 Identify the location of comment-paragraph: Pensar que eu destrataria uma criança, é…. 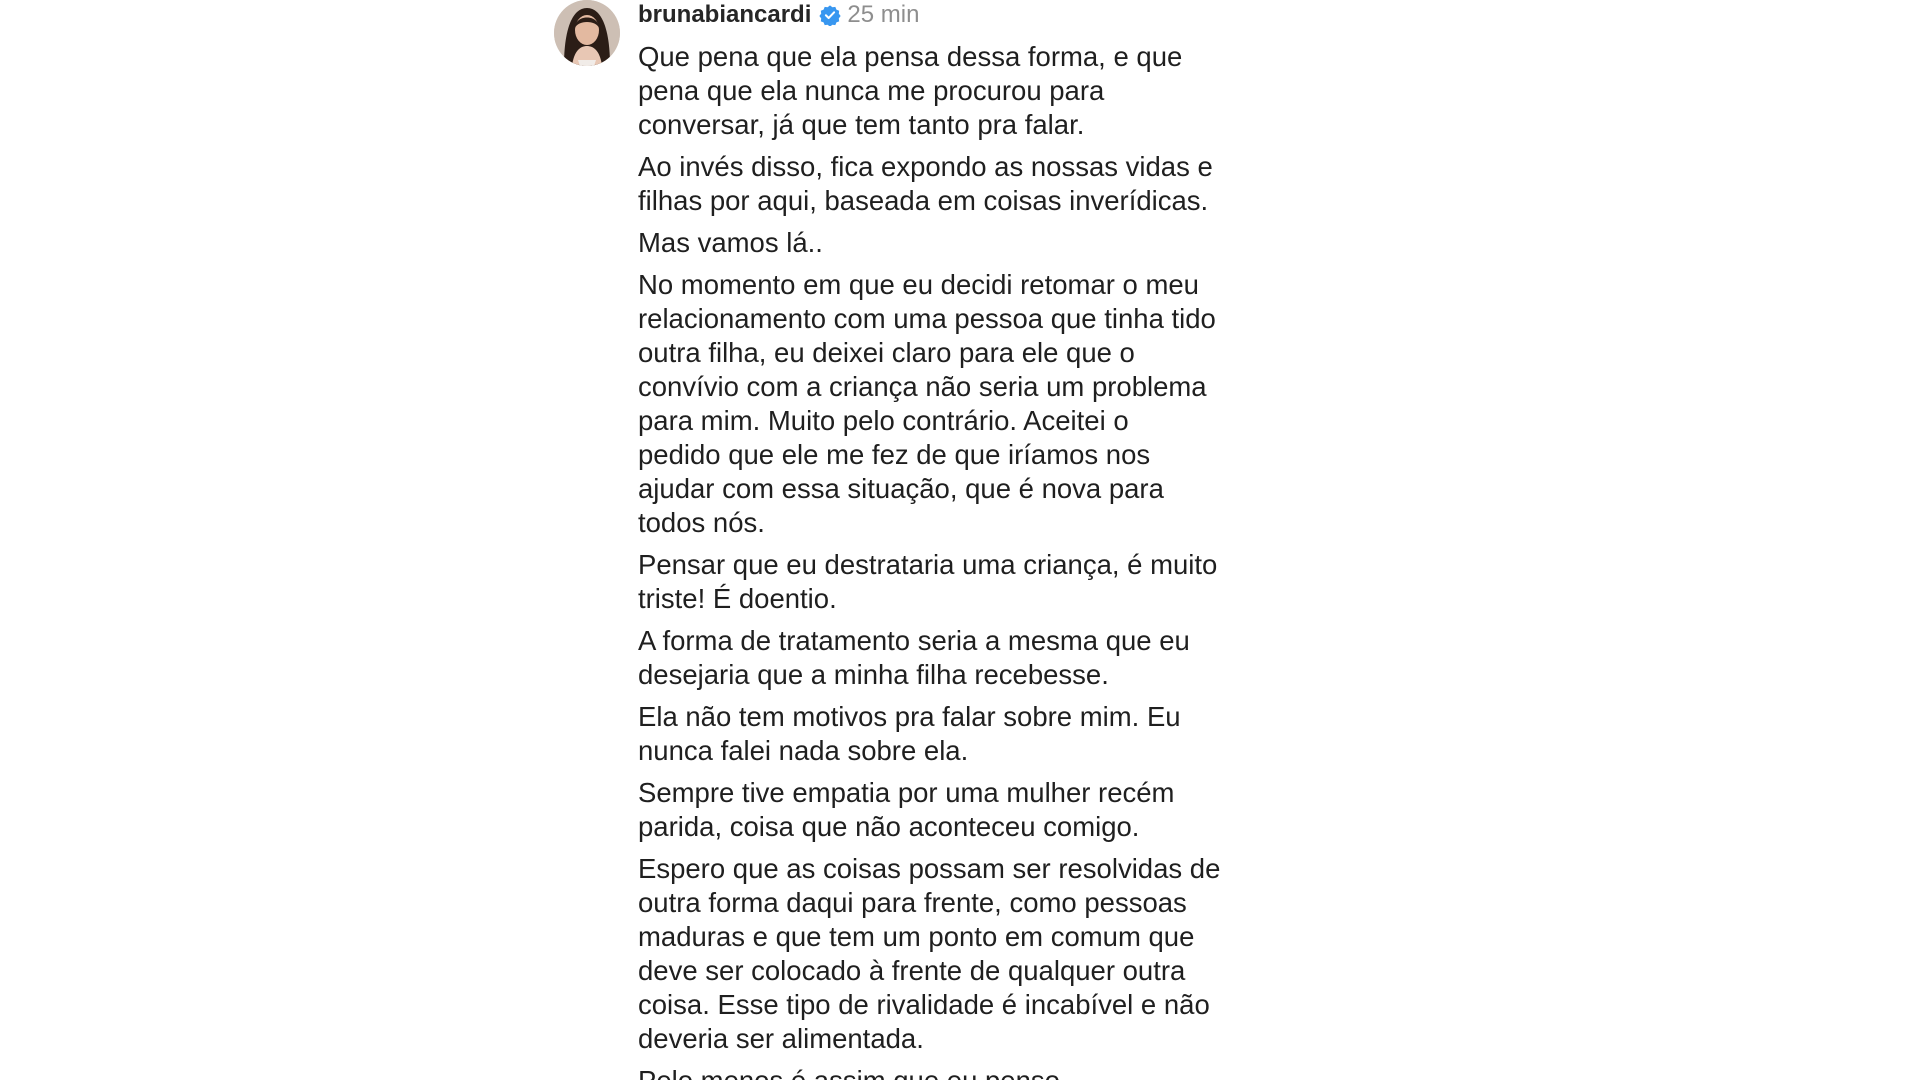
(928, 581).